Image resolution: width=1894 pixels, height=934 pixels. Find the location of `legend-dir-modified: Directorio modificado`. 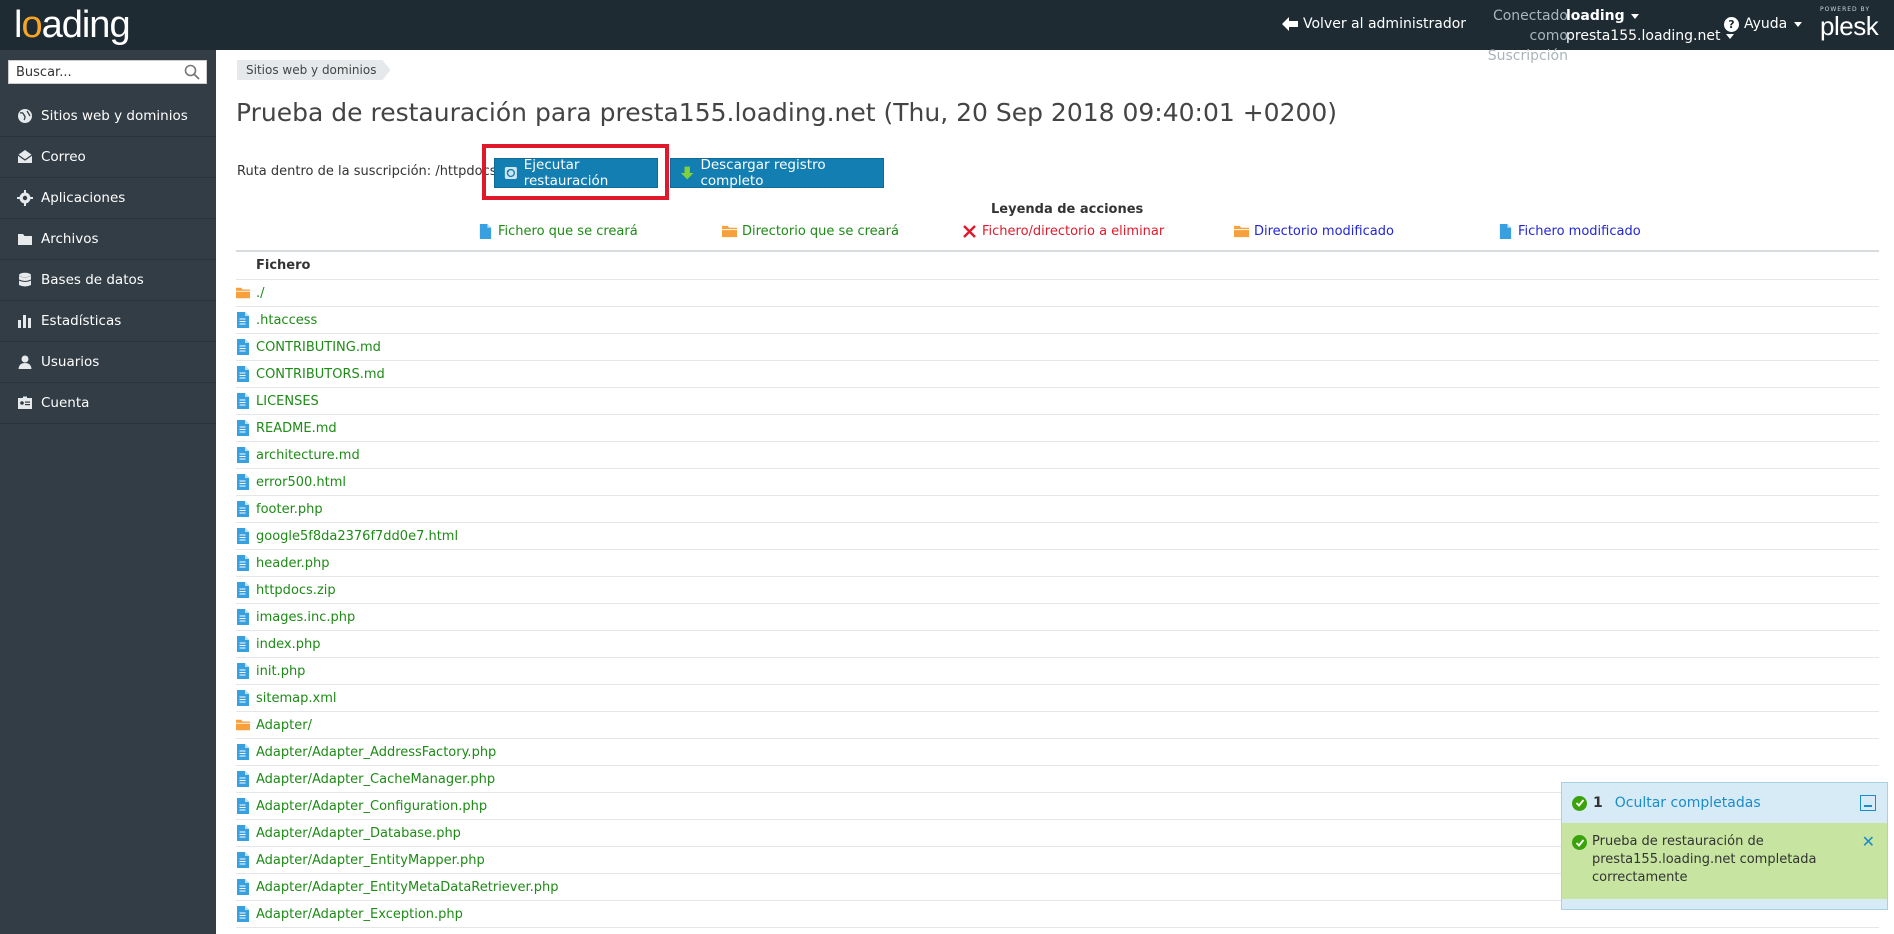

legend-dir-modified: Directorio modificado is located at coordinates (1314, 231).